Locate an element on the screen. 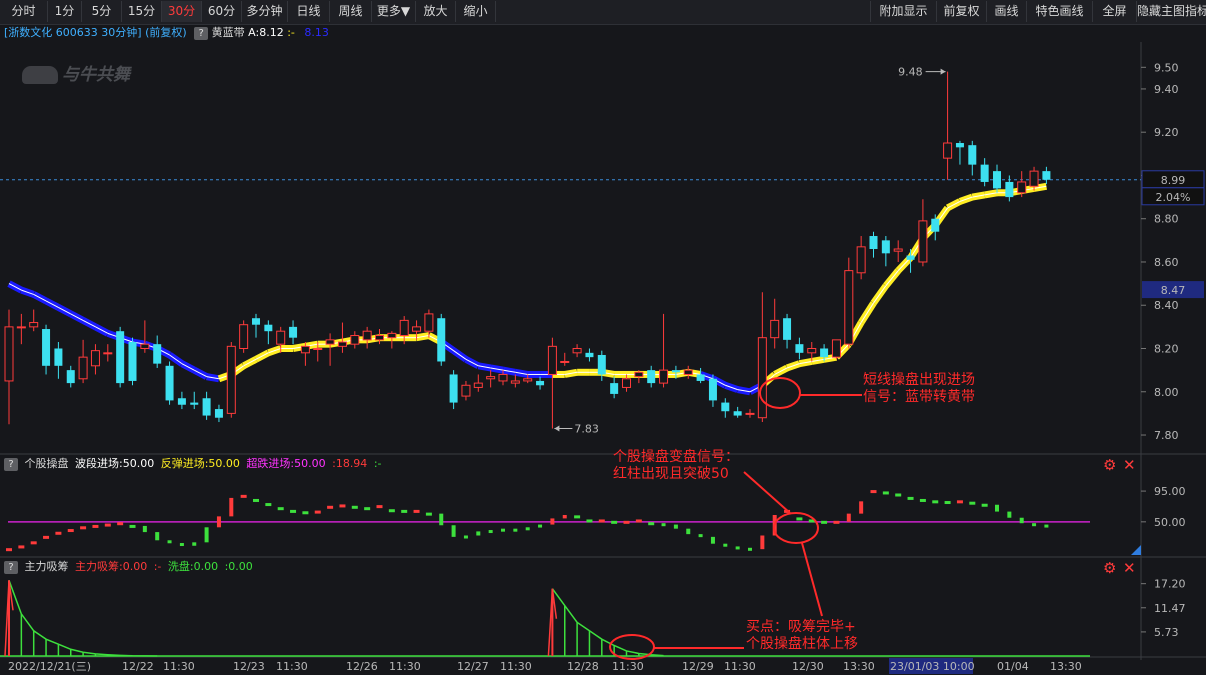 The image size is (1206, 675). annotation-entry-signal: 短线操盘出现进场 信号：蓝带转黄带 is located at coordinates (919, 388).